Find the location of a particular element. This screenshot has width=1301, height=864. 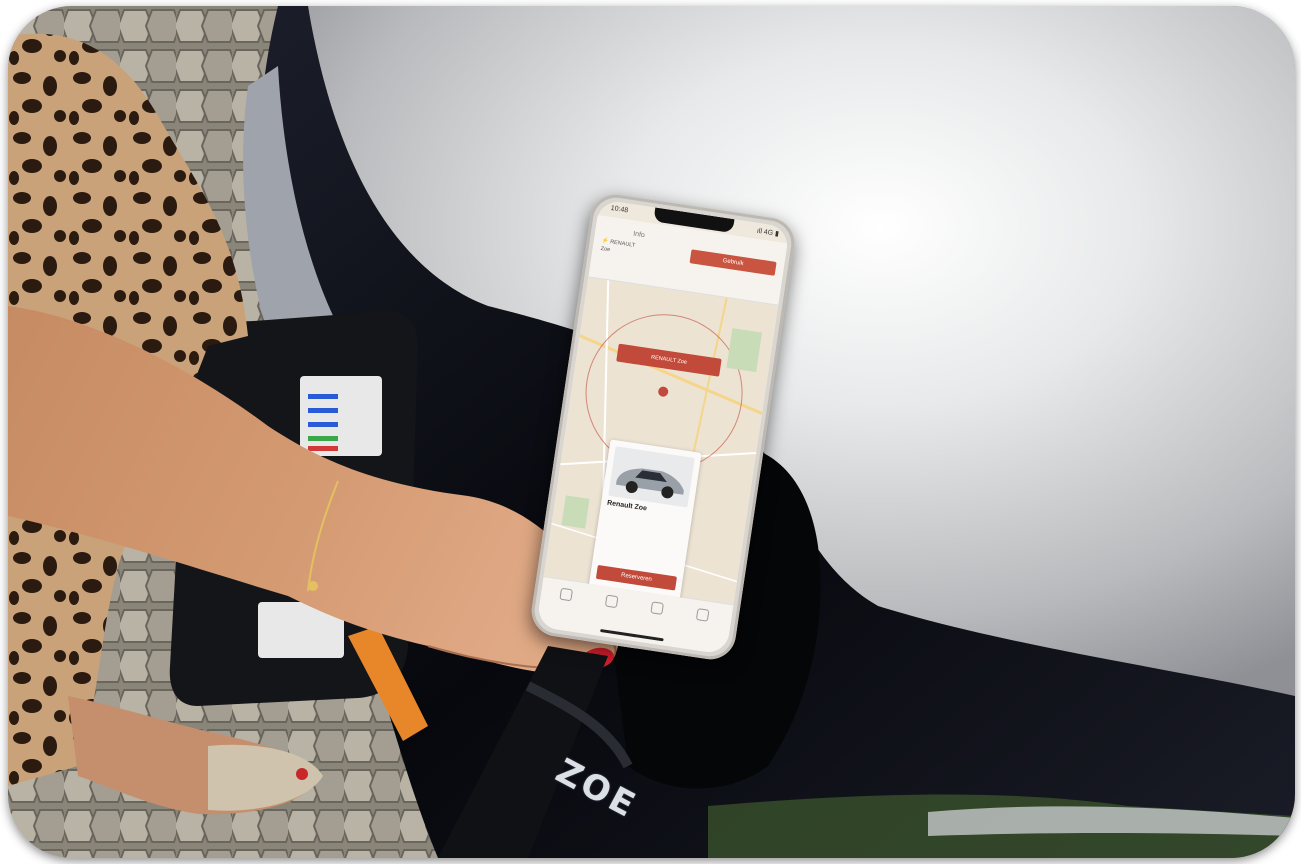

nav-item-search is located at coordinates (566, 596).